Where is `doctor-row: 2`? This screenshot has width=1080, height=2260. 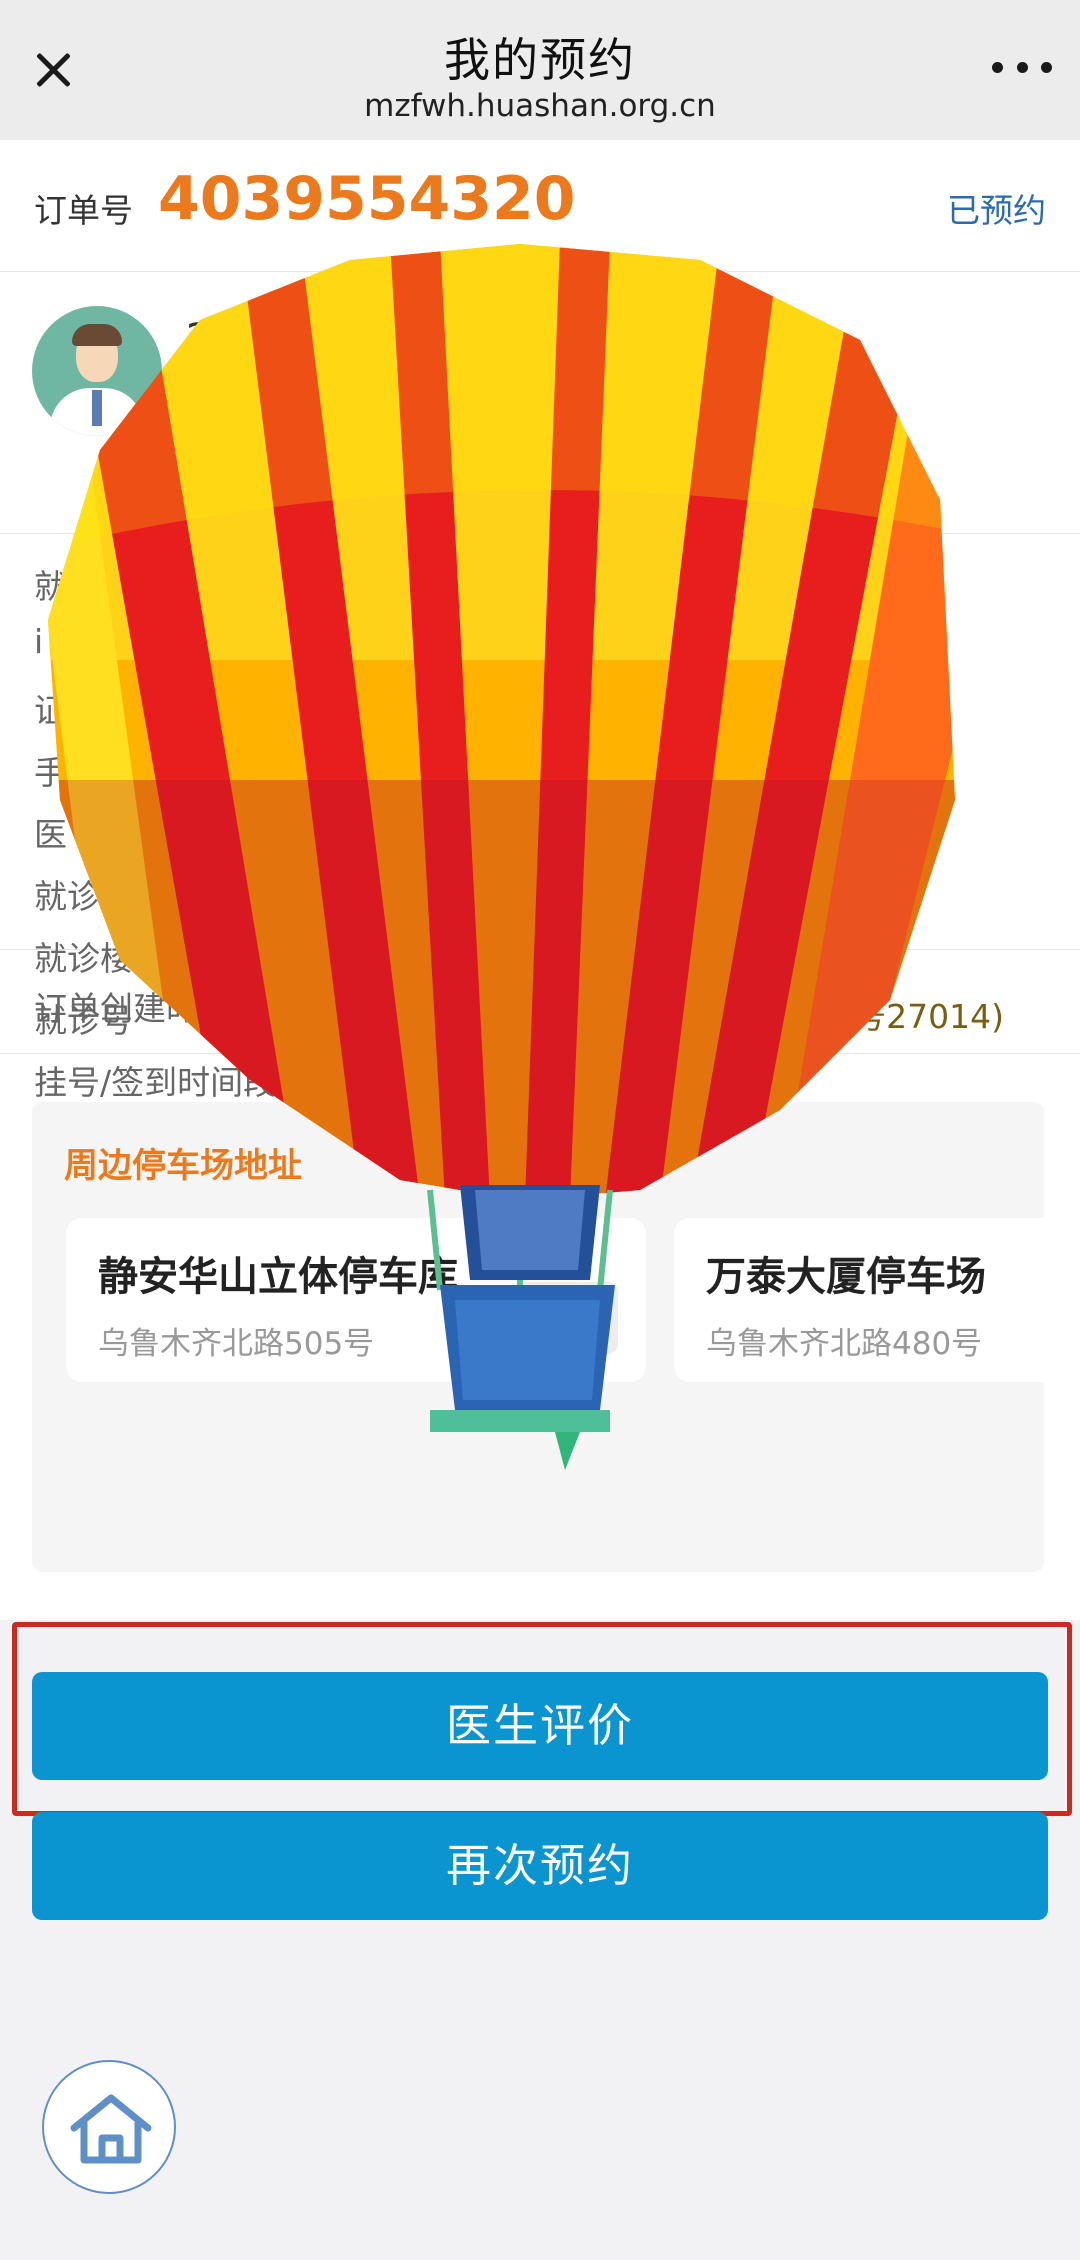 doctor-row: 2 is located at coordinates (540, 403).